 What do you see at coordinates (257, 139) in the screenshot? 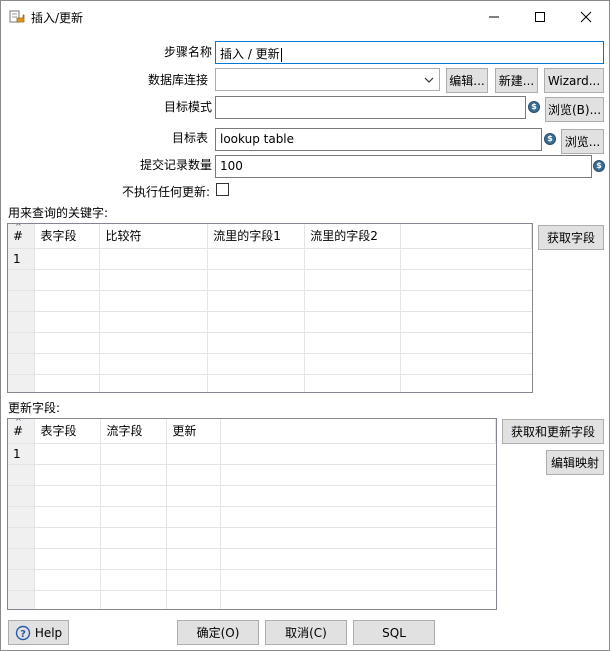
I see `target-table-value: lookup table` at bounding box center [257, 139].